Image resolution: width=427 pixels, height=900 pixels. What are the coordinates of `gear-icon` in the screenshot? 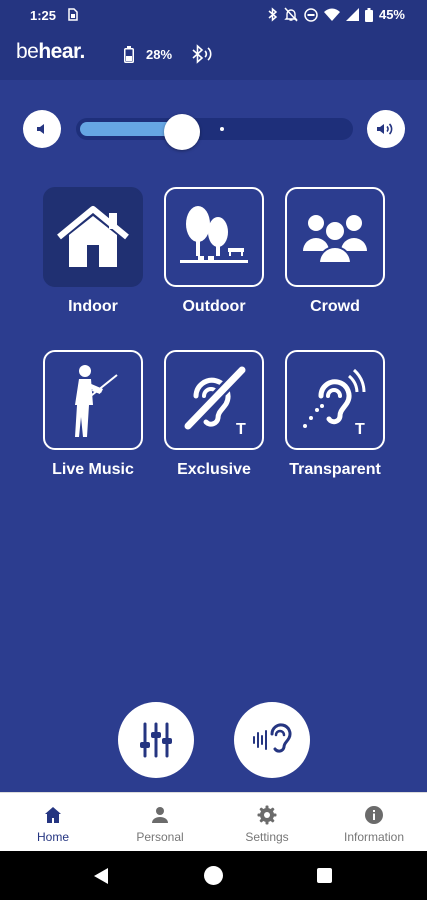 It's located at (267, 815).